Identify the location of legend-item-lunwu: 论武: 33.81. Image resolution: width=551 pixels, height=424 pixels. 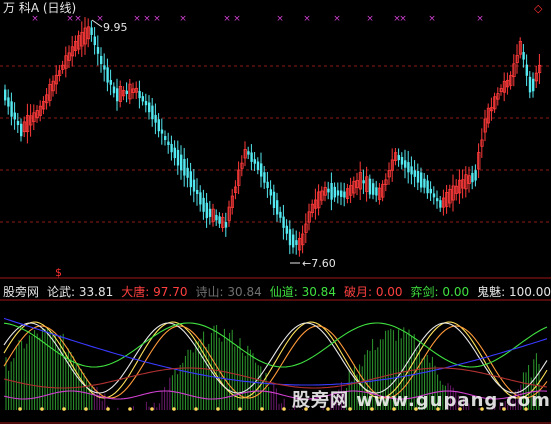
(80, 292).